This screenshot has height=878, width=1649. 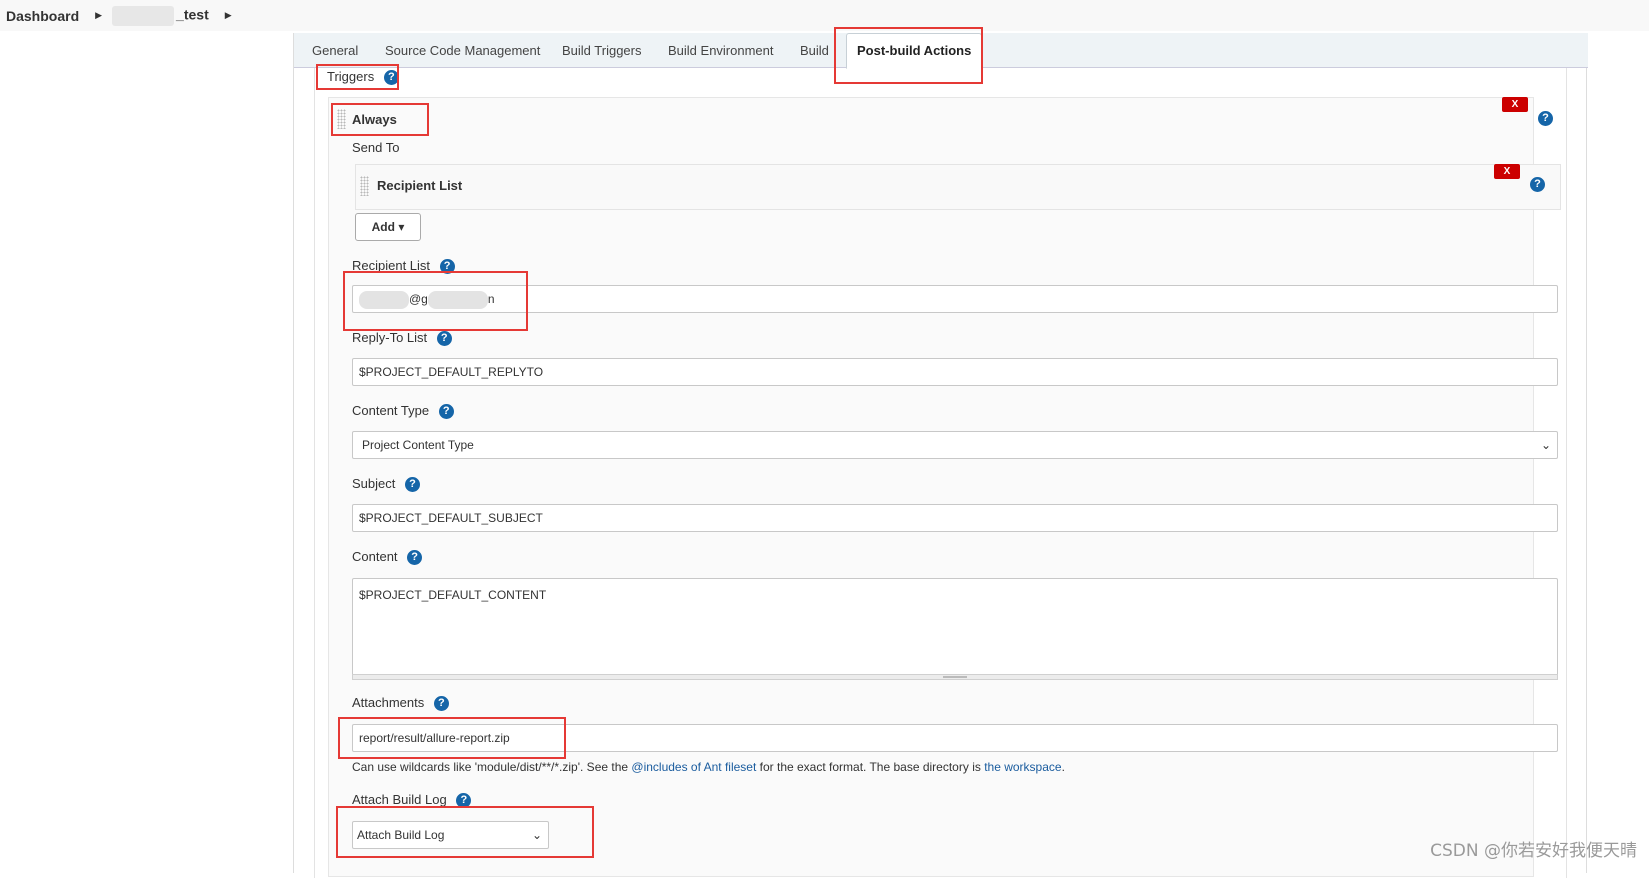 What do you see at coordinates (958, 187) in the screenshot?
I see `recipient-list-box` at bounding box center [958, 187].